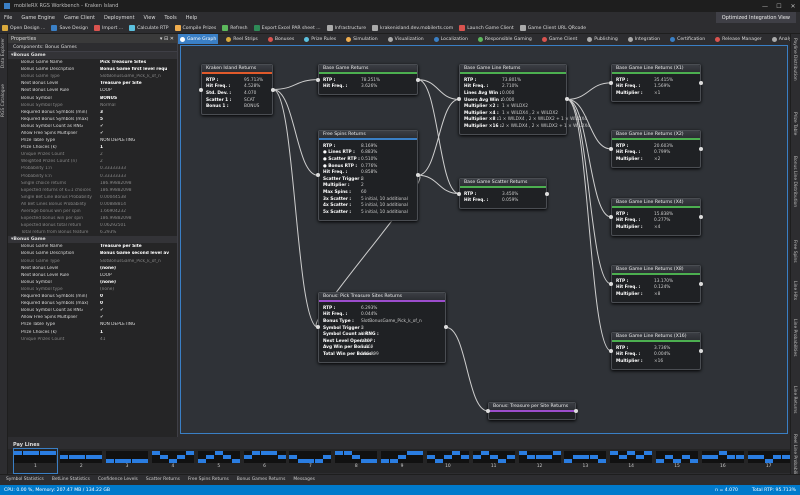  I want to click on property-row: Bonus Game Type SlotBonusGame_Pick_k_of_n, so click(92, 261).